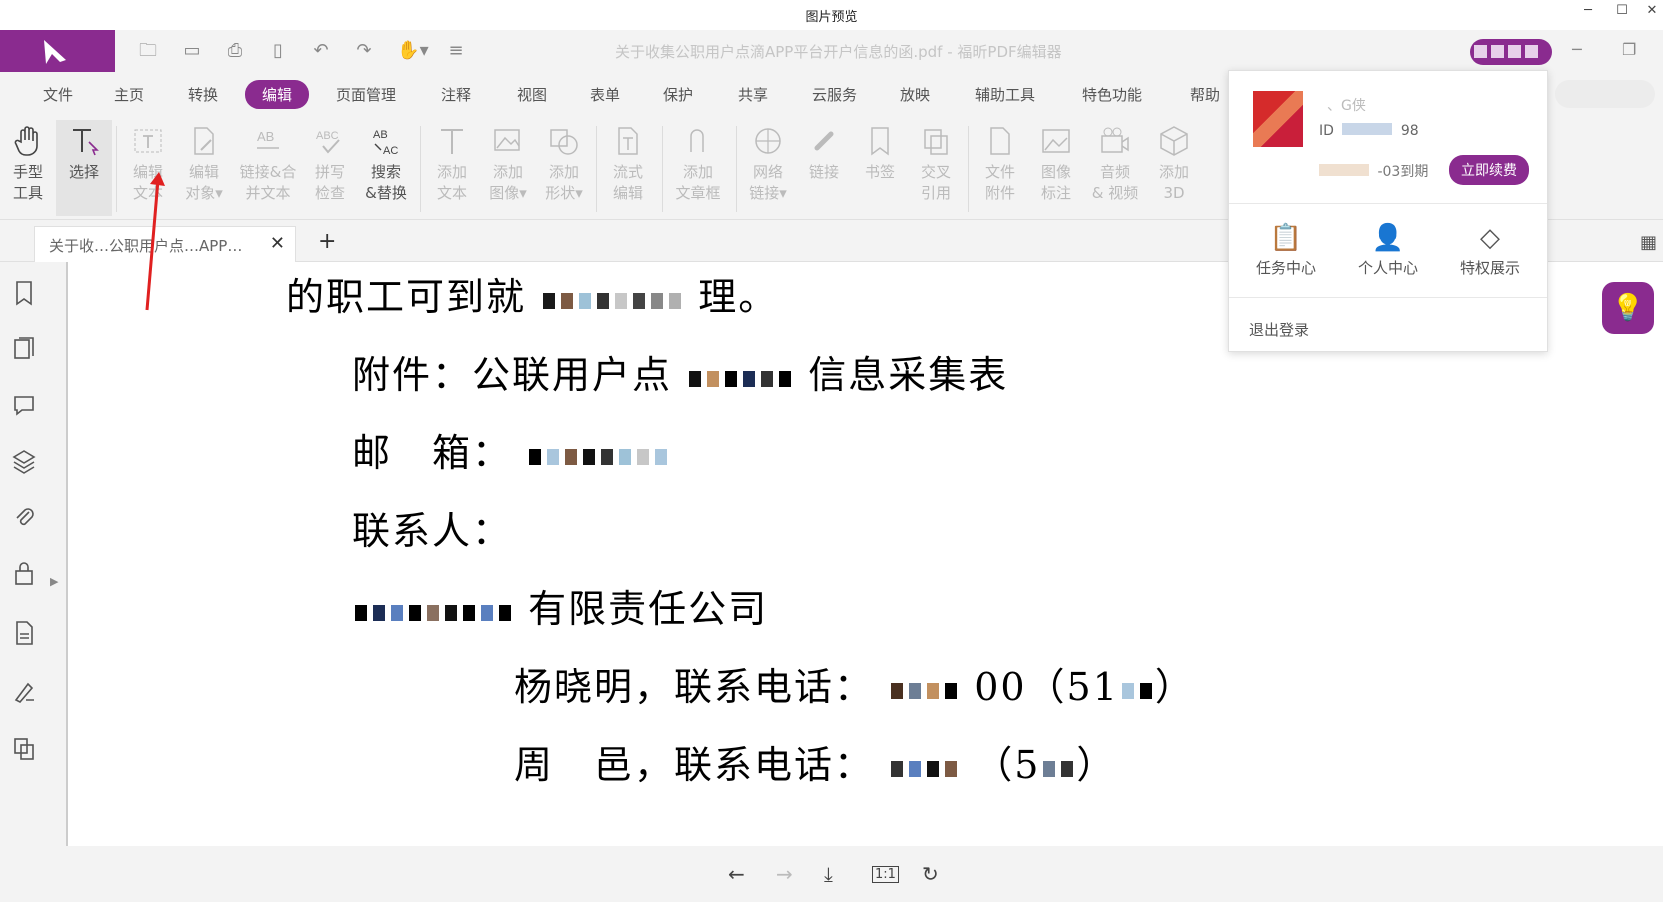 This screenshot has width=1663, height=902. I want to click on doc-line-2: 附件：公联用户点 信息采集表, so click(680, 375).